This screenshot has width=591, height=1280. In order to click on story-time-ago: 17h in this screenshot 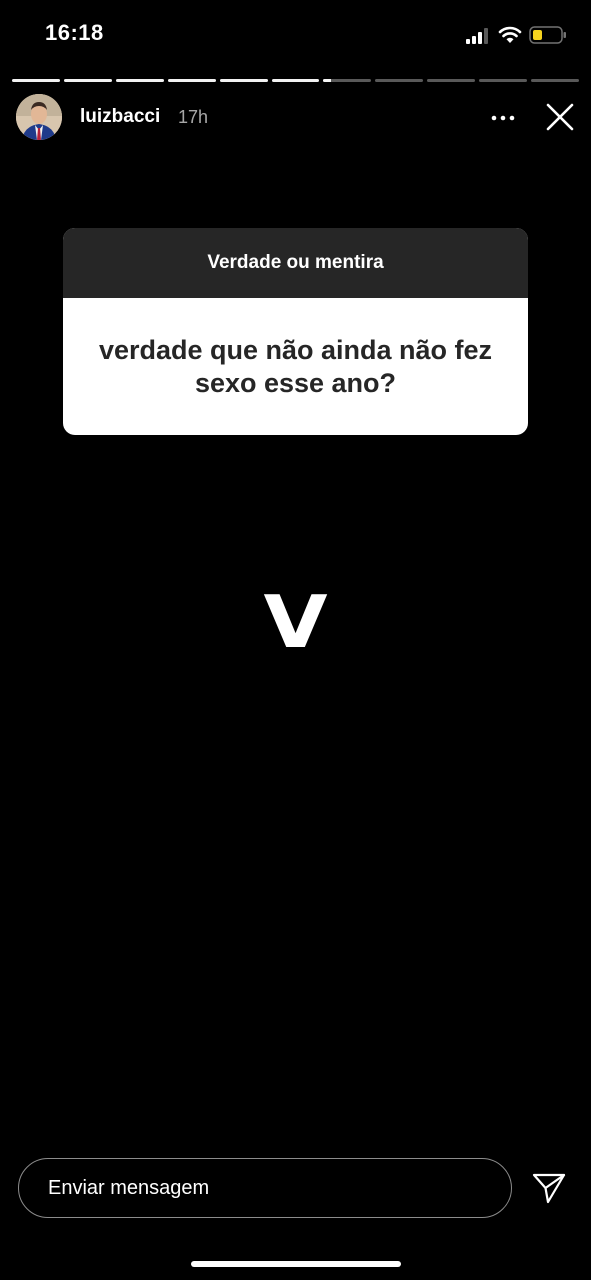, I will do `click(193, 117)`.